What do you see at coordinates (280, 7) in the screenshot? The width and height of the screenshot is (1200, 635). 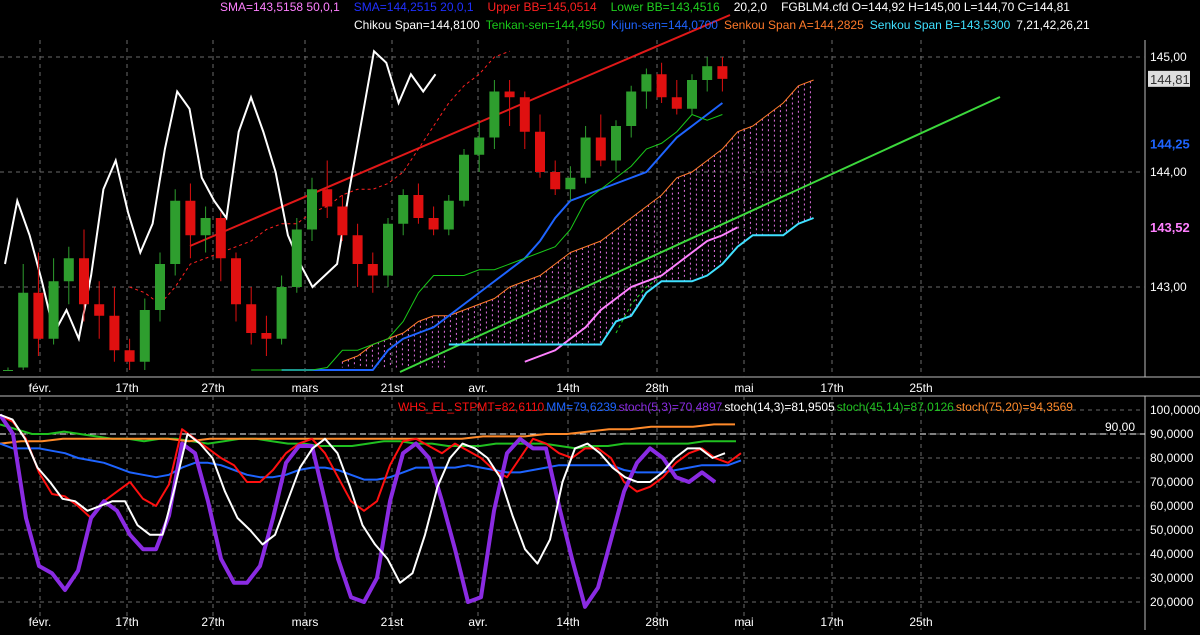 I see `legend-line1-item: SMA=143,5158 50,0,1` at bounding box center [280, 7].